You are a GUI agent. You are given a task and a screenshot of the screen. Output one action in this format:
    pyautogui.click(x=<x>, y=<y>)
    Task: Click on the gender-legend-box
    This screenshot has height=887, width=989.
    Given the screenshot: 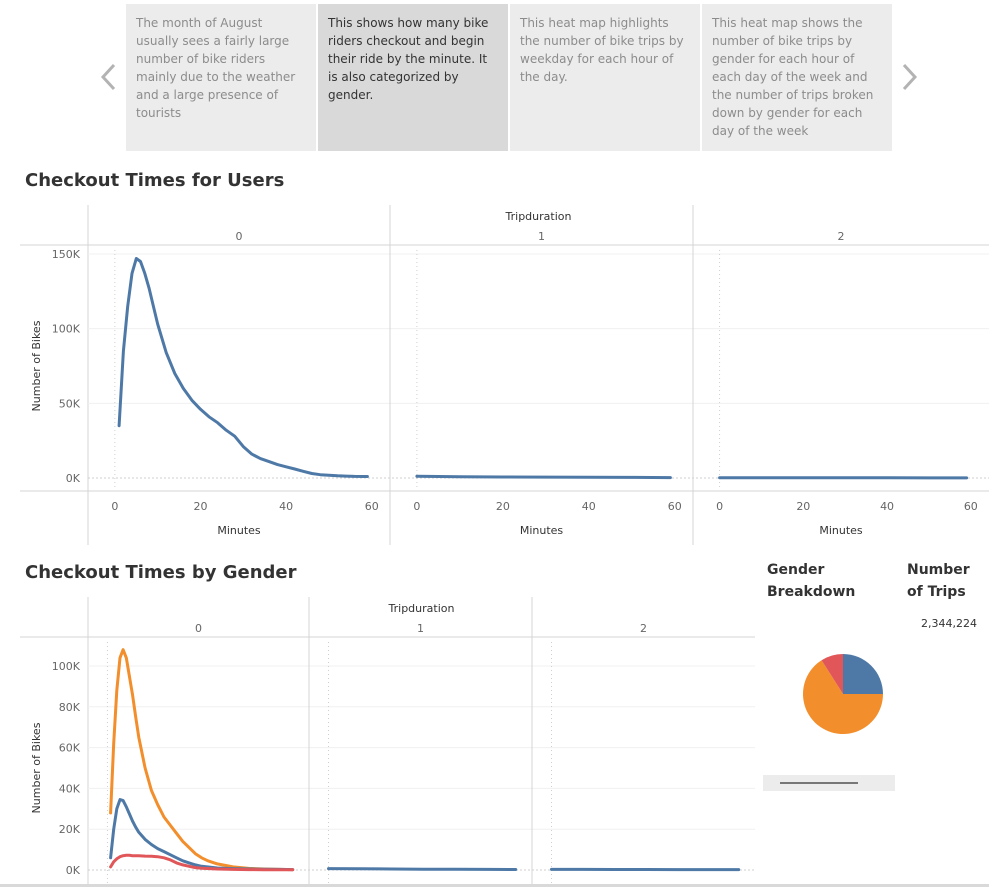 What is the action you would take?
    pyautogui.click(x=829, y=783)
    